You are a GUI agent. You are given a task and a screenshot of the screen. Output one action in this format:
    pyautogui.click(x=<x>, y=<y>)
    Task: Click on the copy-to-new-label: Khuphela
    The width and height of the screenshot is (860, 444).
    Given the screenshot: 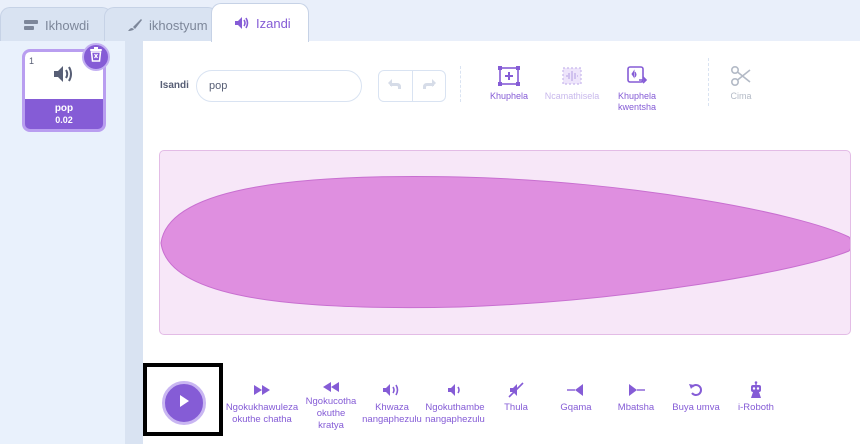 What is the action you would take?
    pyautogui.click(x=509, y=96)
    